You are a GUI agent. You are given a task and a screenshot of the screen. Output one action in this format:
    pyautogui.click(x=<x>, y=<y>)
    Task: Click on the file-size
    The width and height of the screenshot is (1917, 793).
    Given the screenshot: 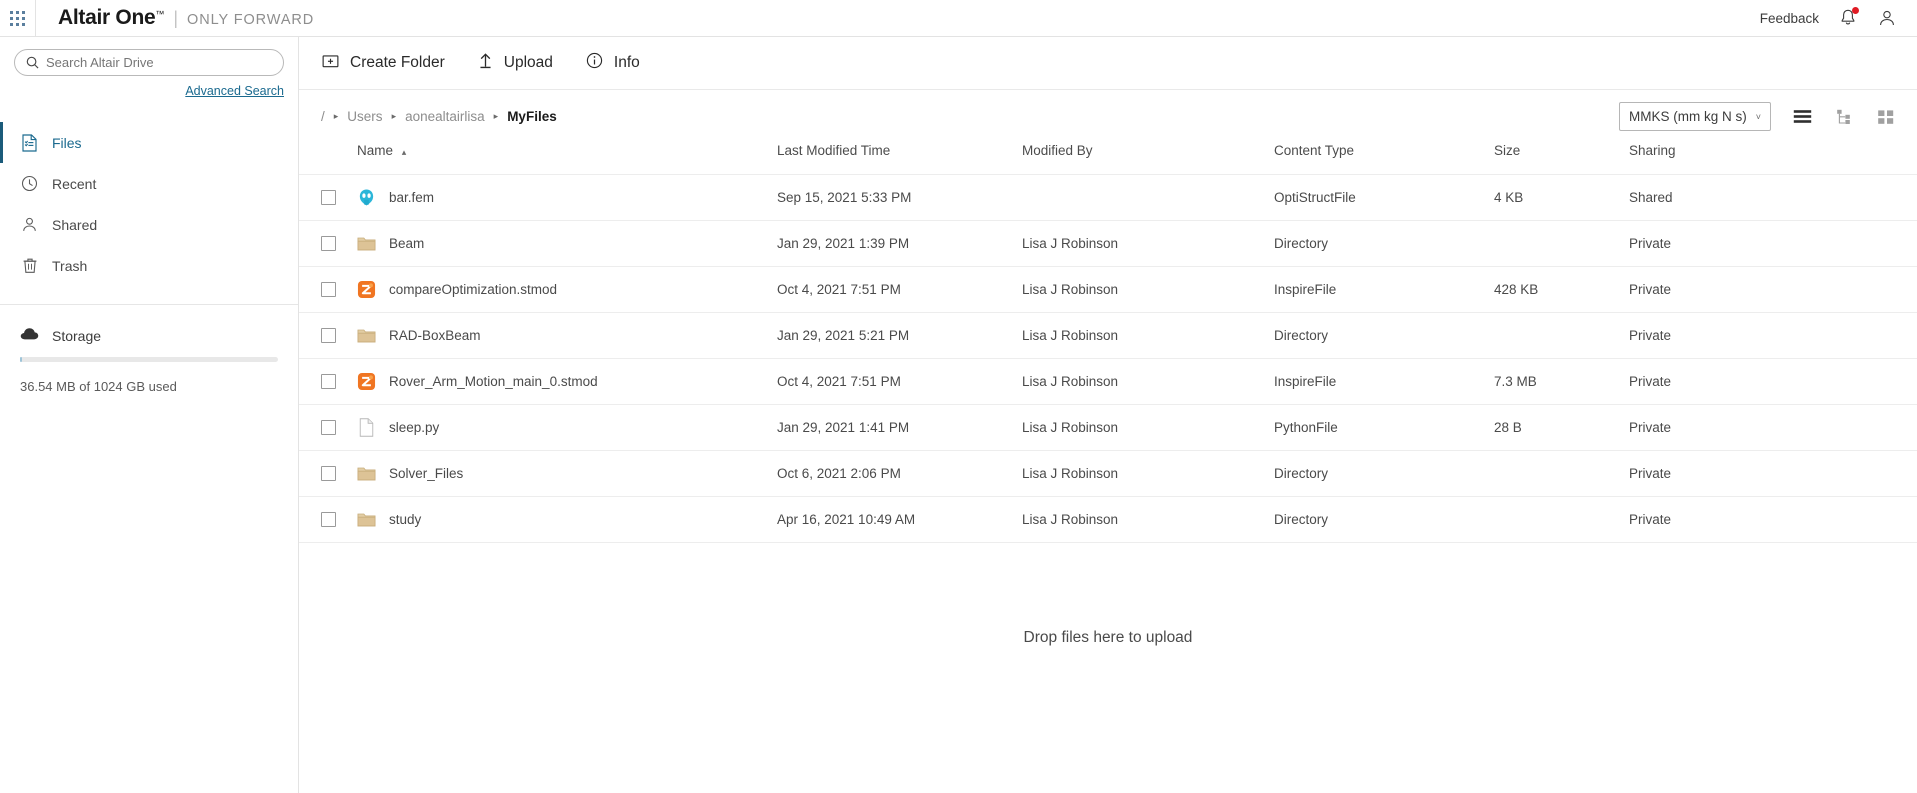 What is the action you would take?
    pyautogui.click(x=1561, y=335)
    